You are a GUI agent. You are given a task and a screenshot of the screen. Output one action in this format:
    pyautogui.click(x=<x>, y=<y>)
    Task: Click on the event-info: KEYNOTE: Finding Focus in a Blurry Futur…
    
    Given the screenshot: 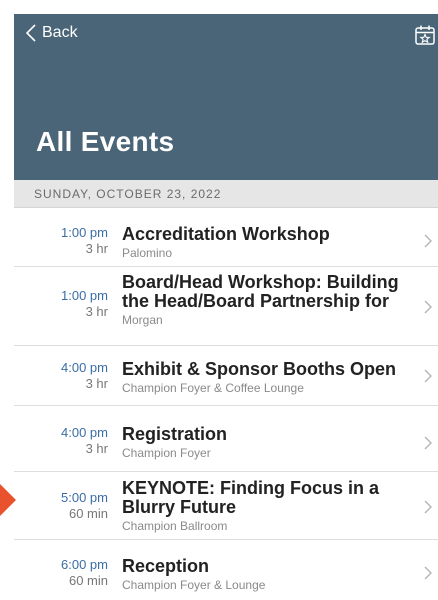 What is the action you would take?
    pyautogui.click(x=266, y=506)
    